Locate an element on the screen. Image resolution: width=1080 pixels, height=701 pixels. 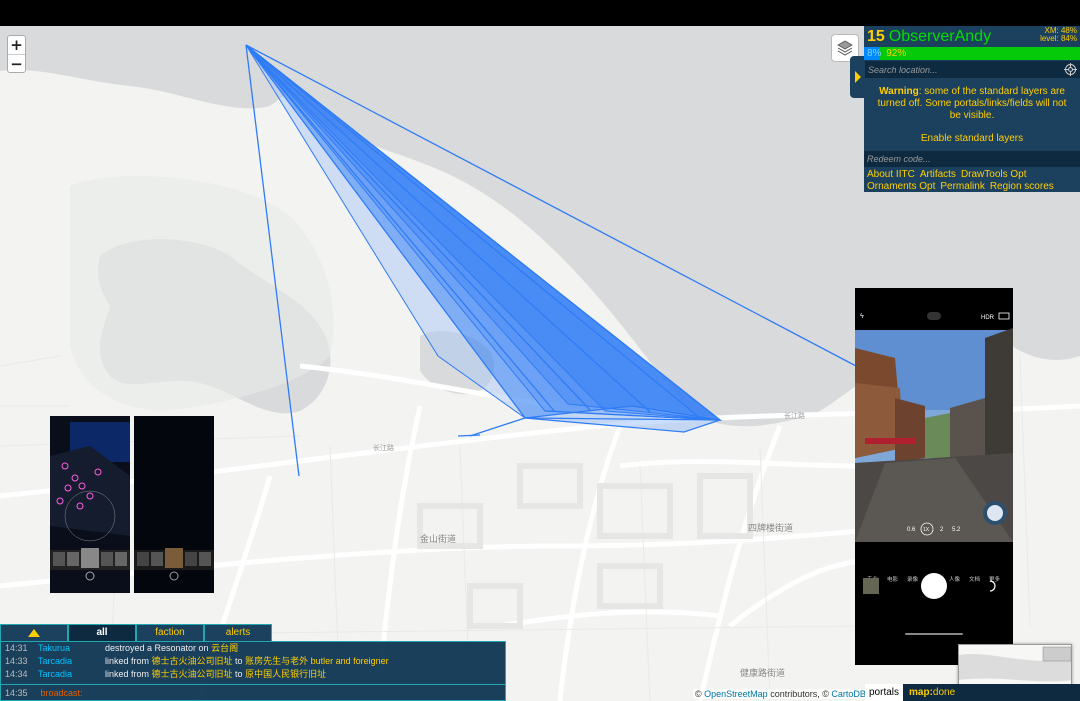
warning-prefix: Warning is located at coordinates (899, 91).